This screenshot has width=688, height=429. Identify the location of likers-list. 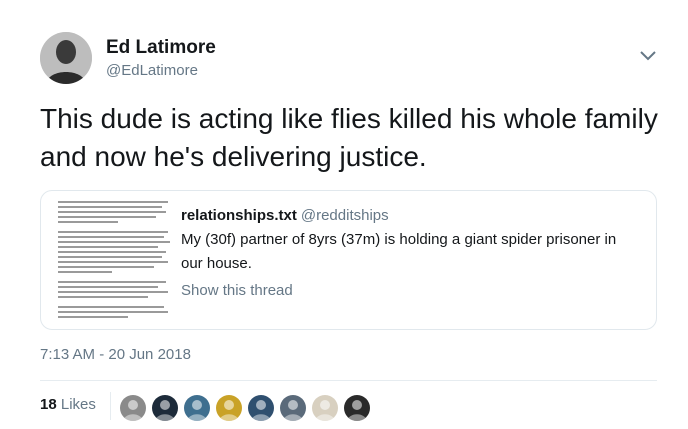
(248, 408).